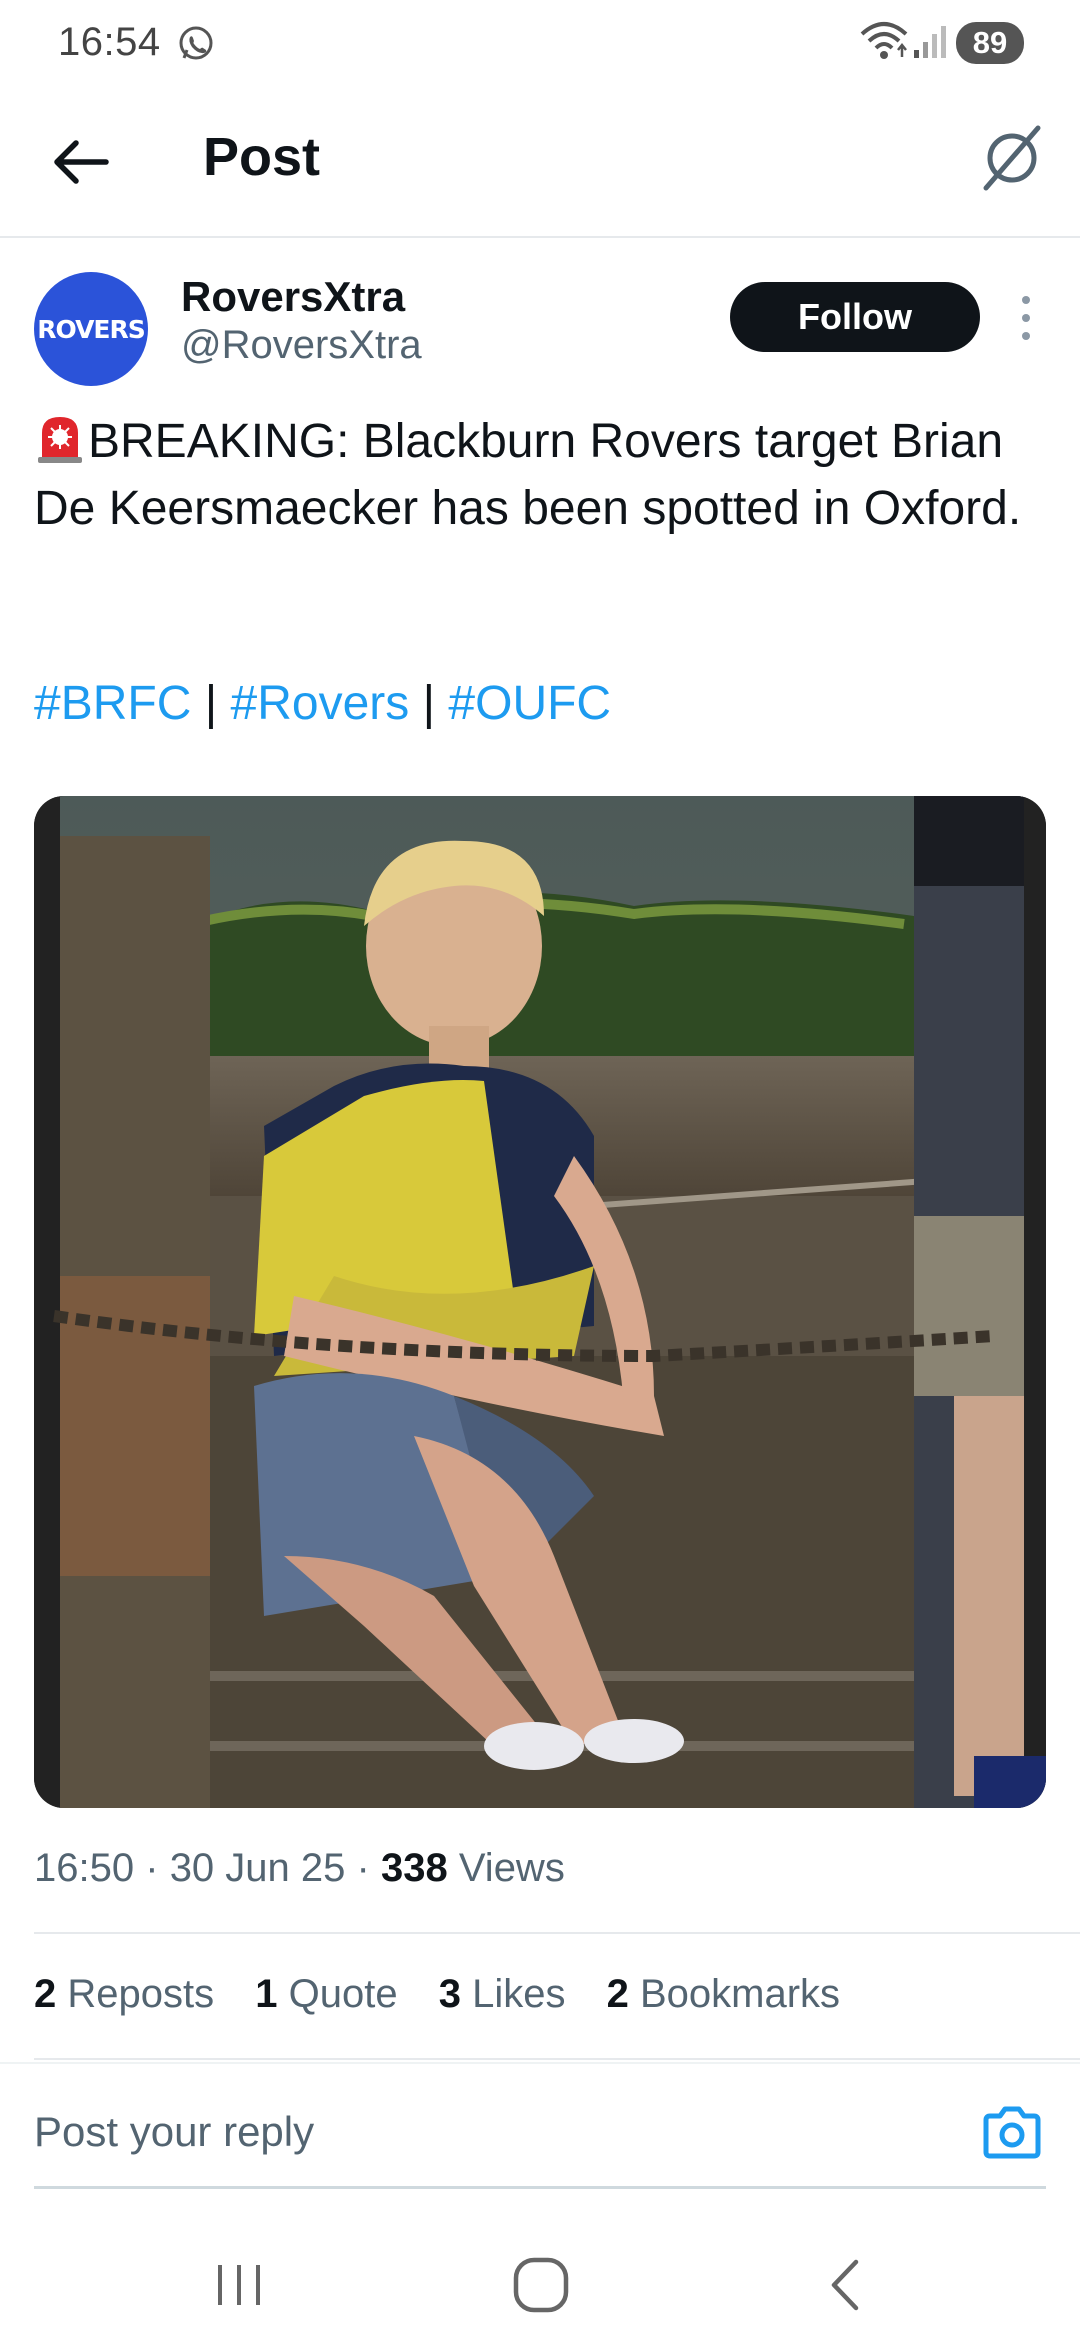  What do you see at coordinates (293, 297) in the screenshot?
I see `author-display-name: RoversXtra` at bounding box center [293, 297].